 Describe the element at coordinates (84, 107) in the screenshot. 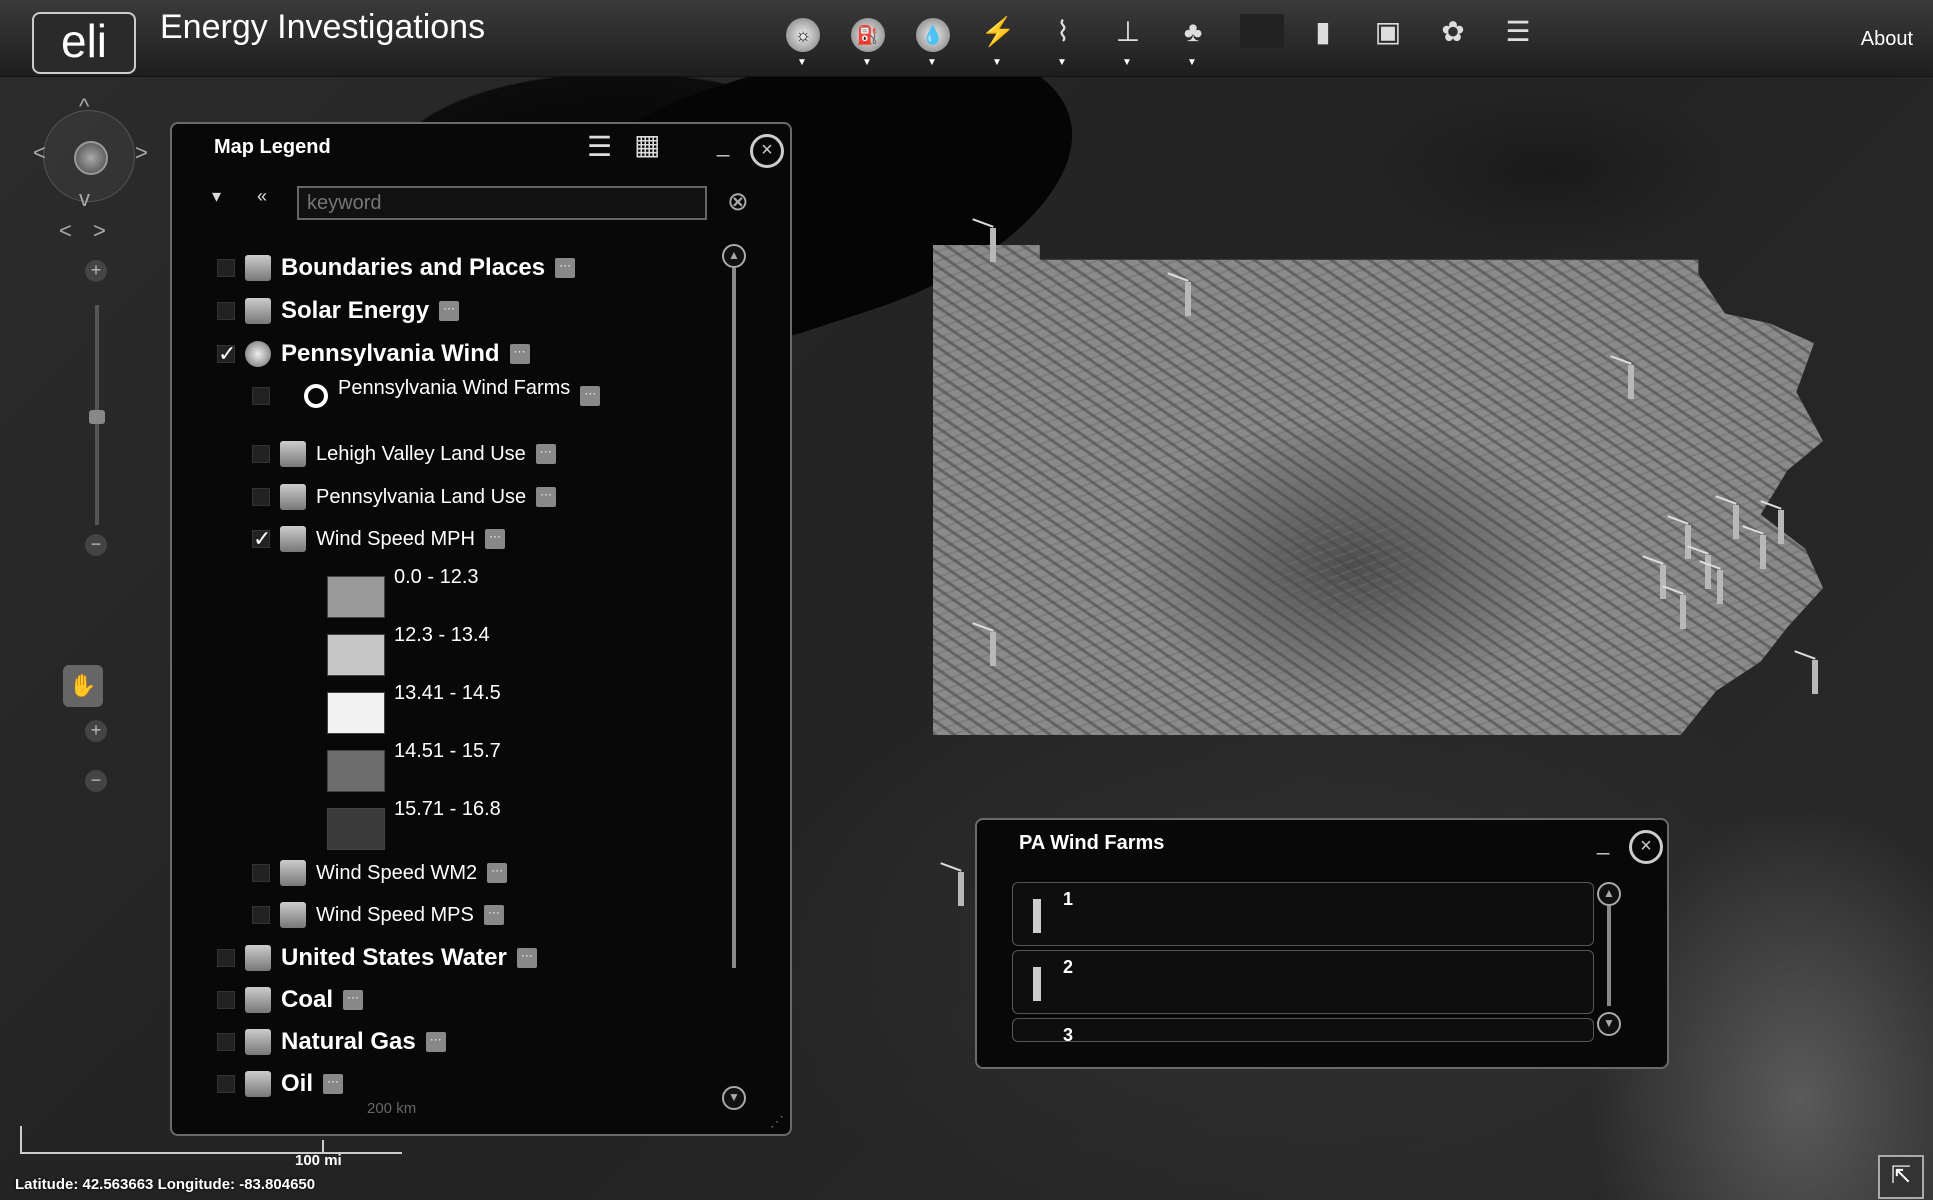

I see `pan-up-icon: ^` at that location.